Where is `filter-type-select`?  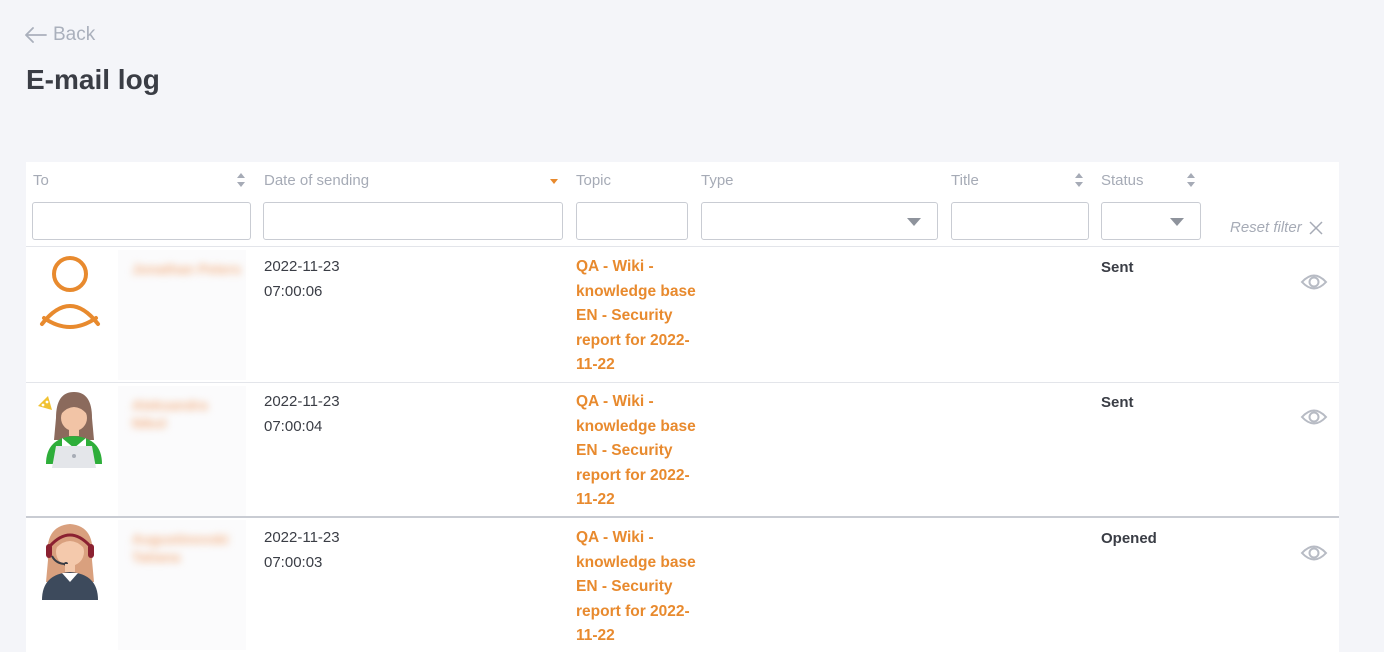 filter-type-select is located at coordinates (819, 221).